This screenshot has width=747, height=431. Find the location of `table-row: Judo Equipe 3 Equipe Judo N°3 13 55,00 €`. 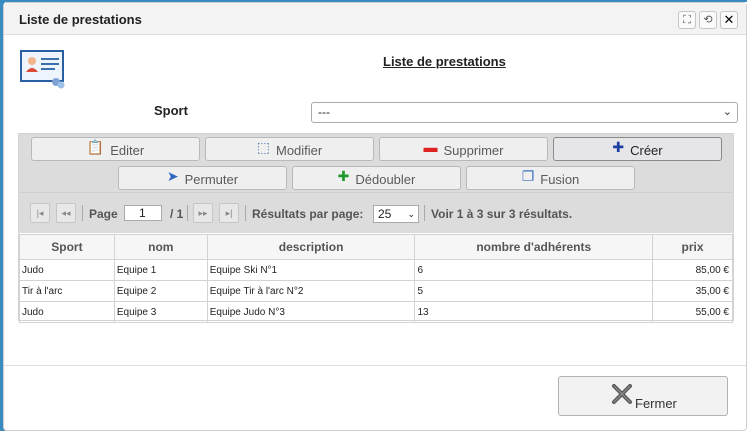

table-row: Judo Equipe 3 Equipe Judo N°3 13 55,00 € is located at coordinates (376, 312).